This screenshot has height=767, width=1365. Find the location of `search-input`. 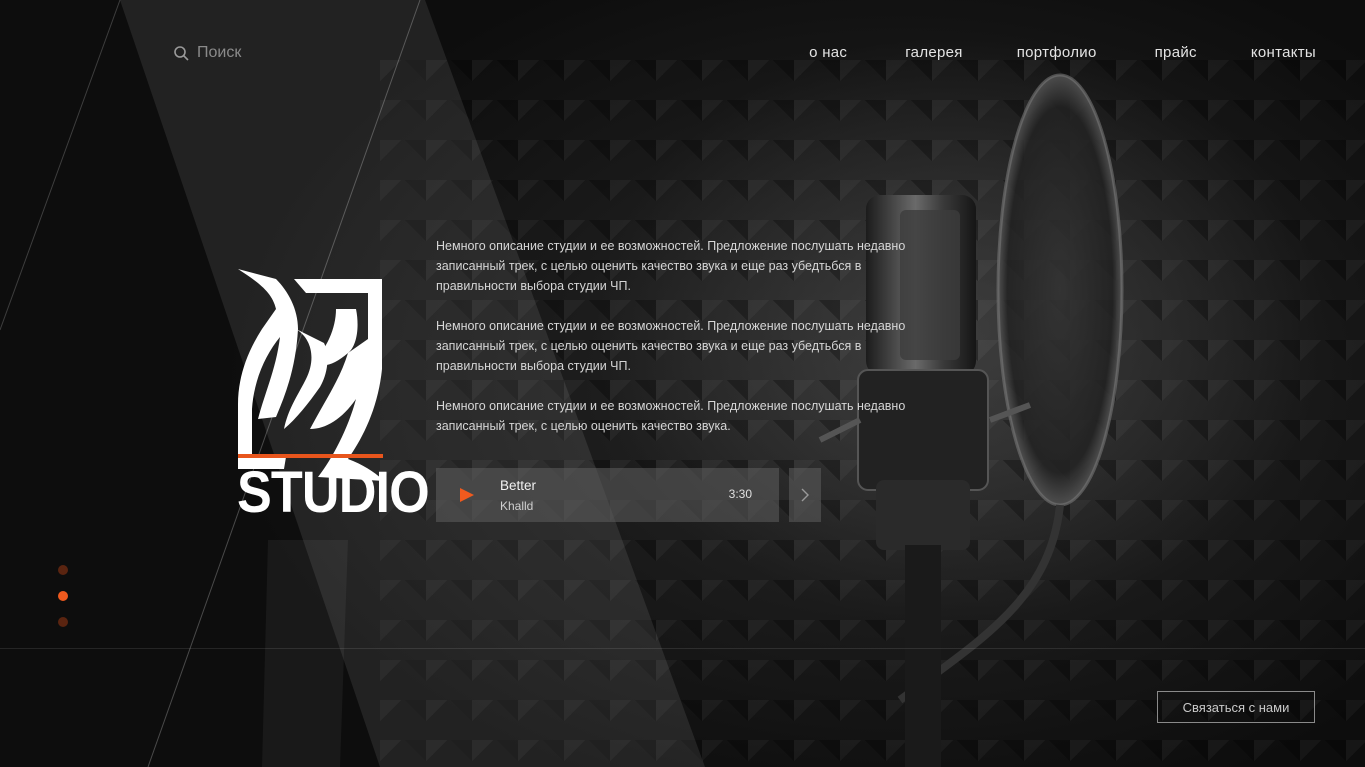

search-input is located at coordinates (277, 53).